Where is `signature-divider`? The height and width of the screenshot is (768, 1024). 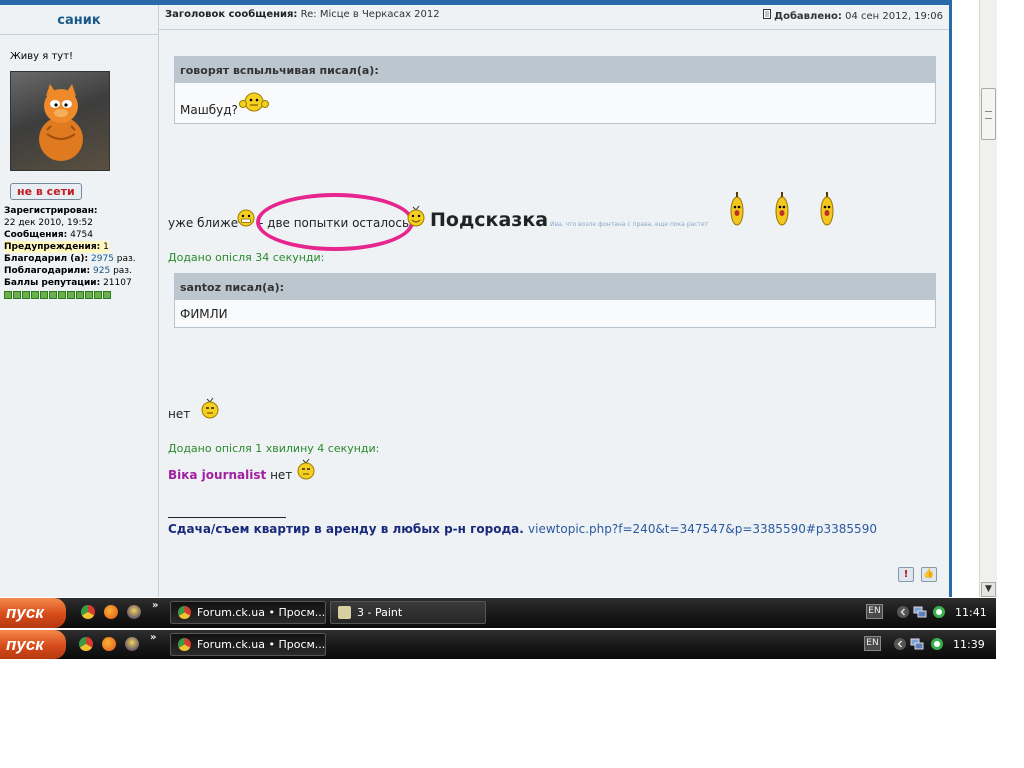 signature-divider is located at coordinates (227, 517).